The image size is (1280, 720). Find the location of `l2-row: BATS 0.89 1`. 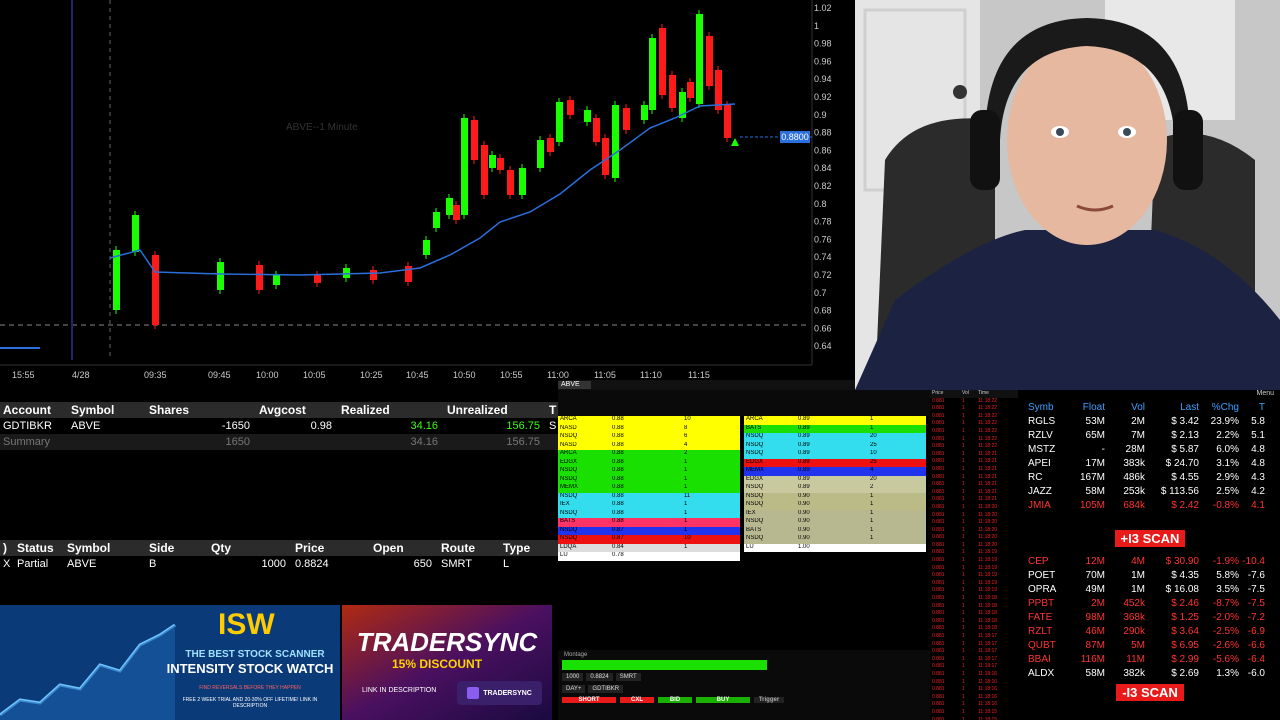

l2-row: BATS 0.89 1 is located at coordinates (835, 428).